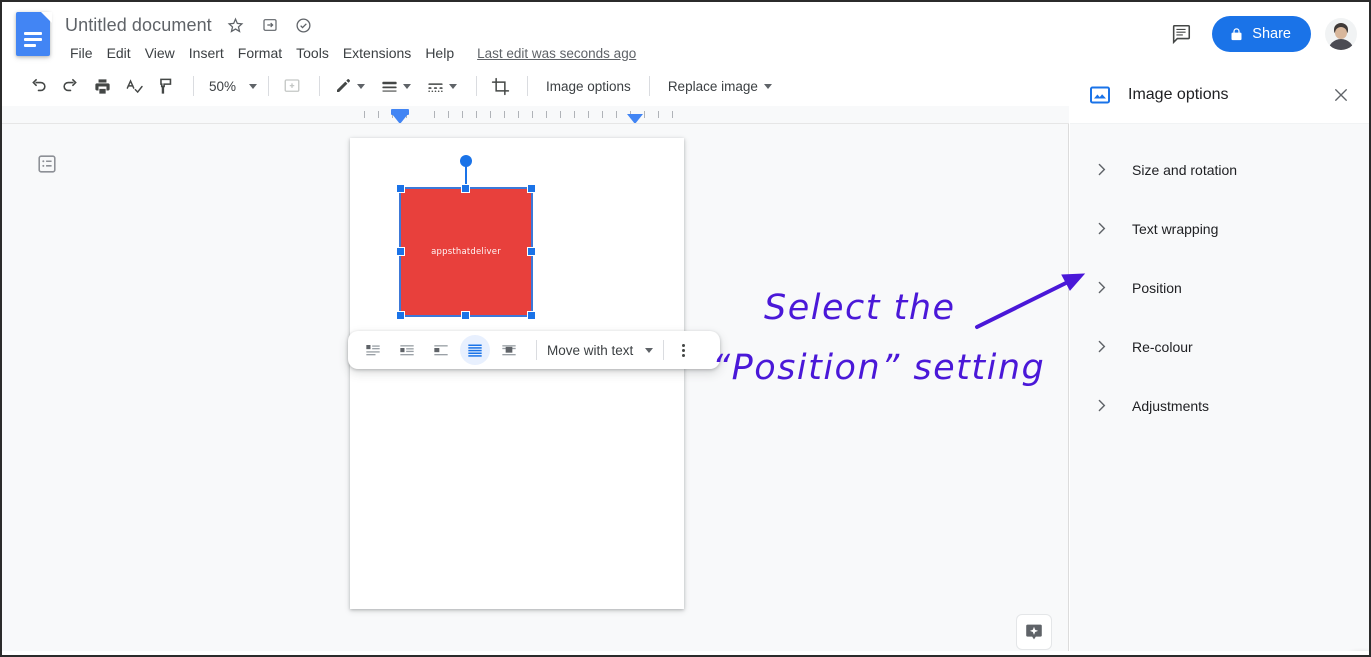 The image size is (1371, 657). I want to click on wrap-inline-icon, so click(373, 350).